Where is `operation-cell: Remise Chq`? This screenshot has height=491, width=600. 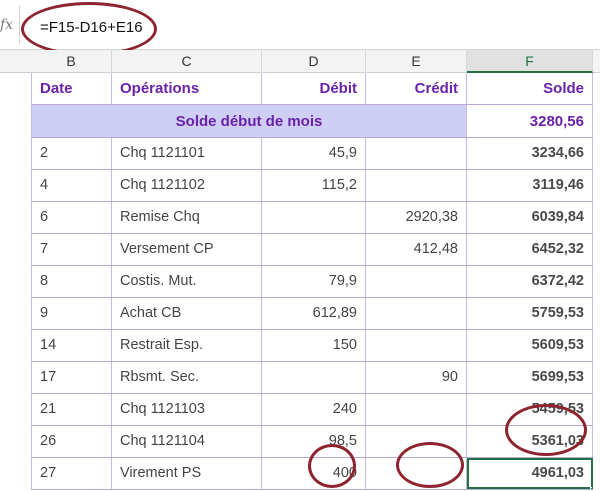
operation-cell: Remise Chq is located at coordinates (187, 217).